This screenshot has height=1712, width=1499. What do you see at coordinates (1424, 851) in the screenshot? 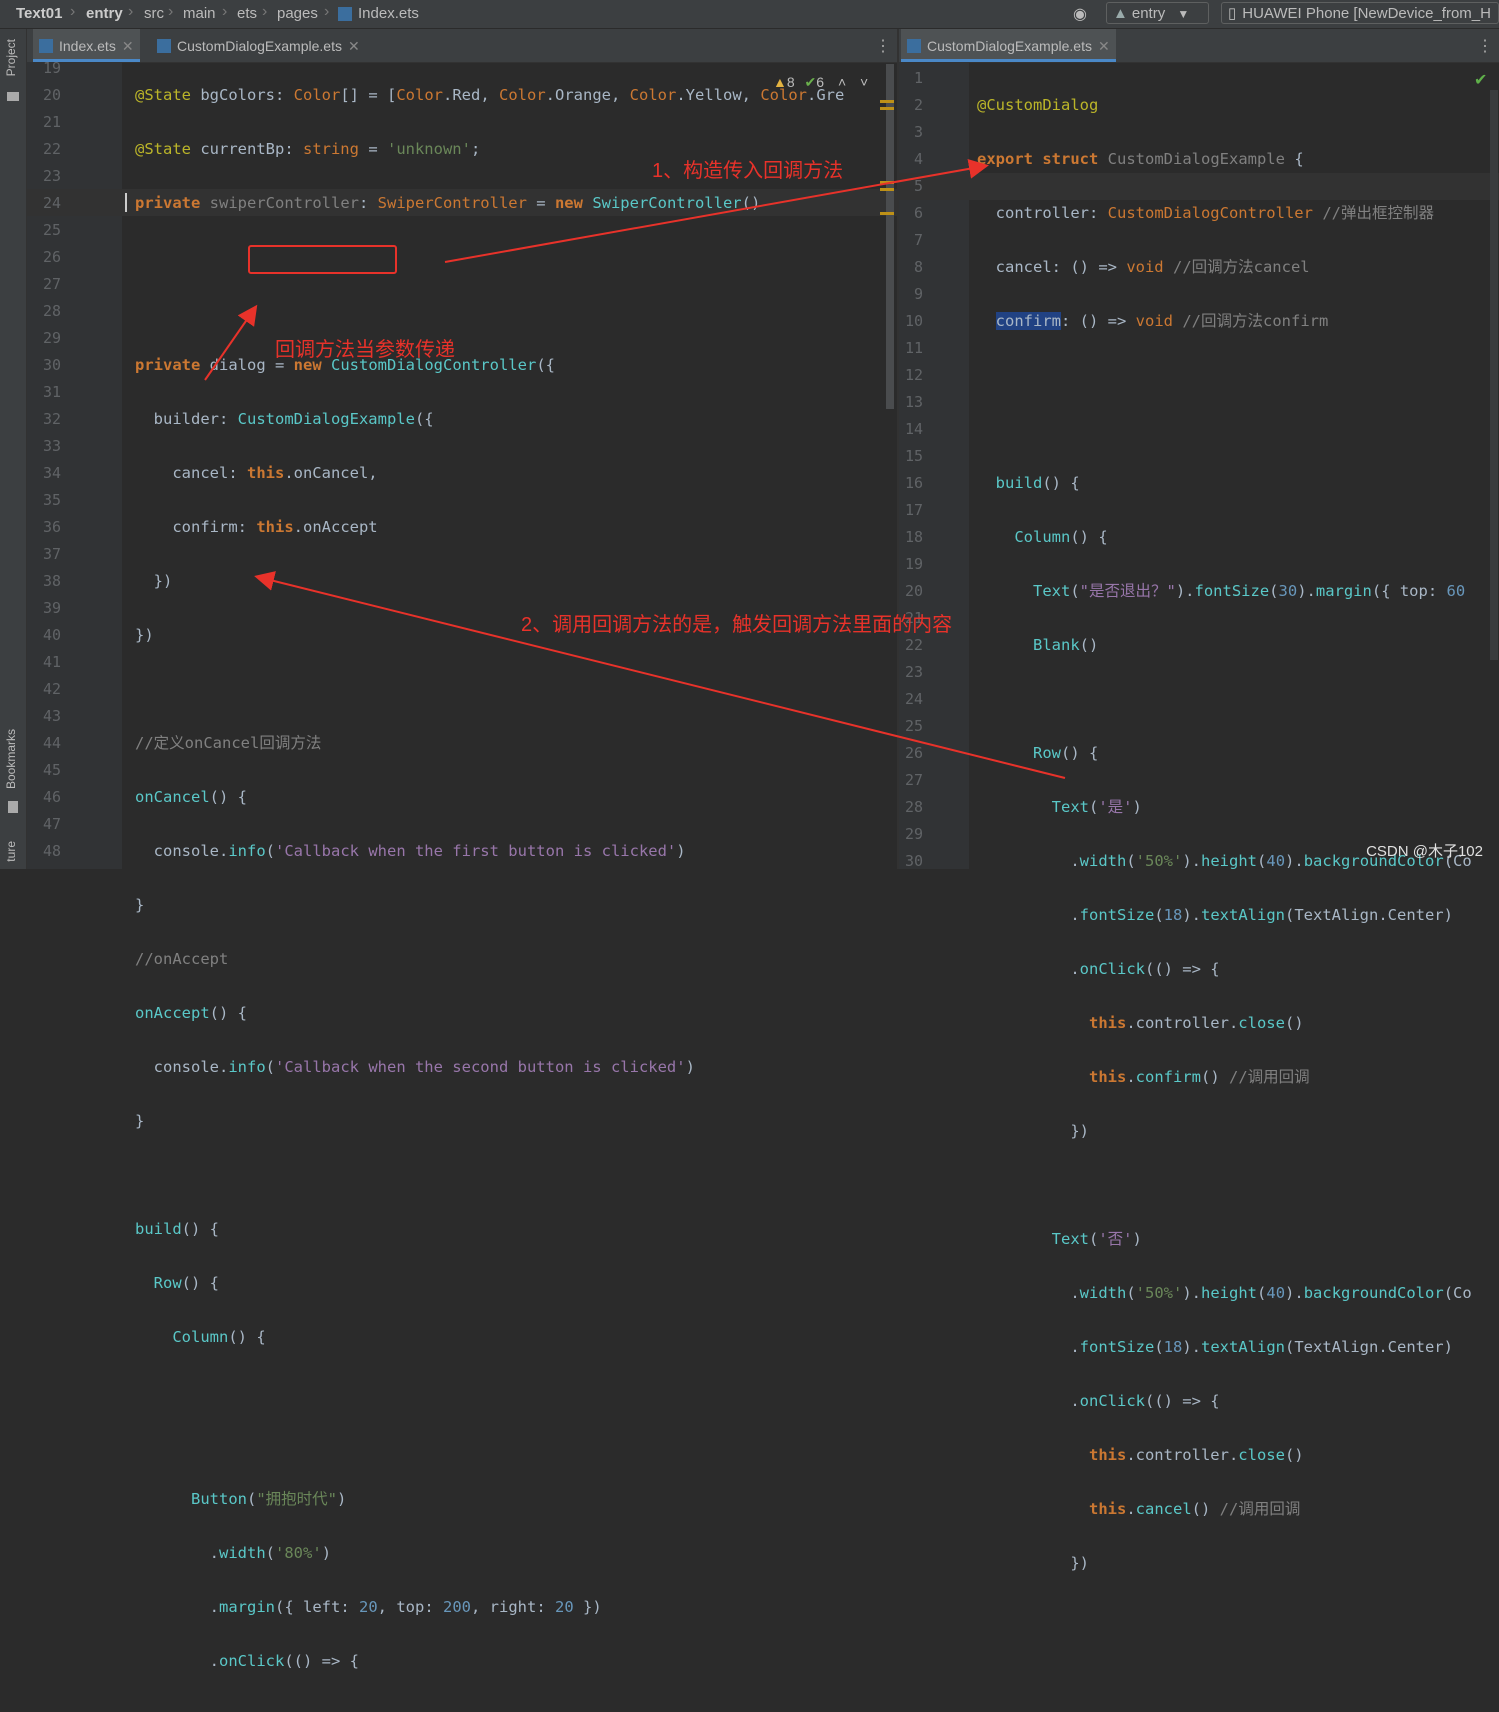
I see `watermark: CSDN @木子102` at bounding box center [1424, 851].